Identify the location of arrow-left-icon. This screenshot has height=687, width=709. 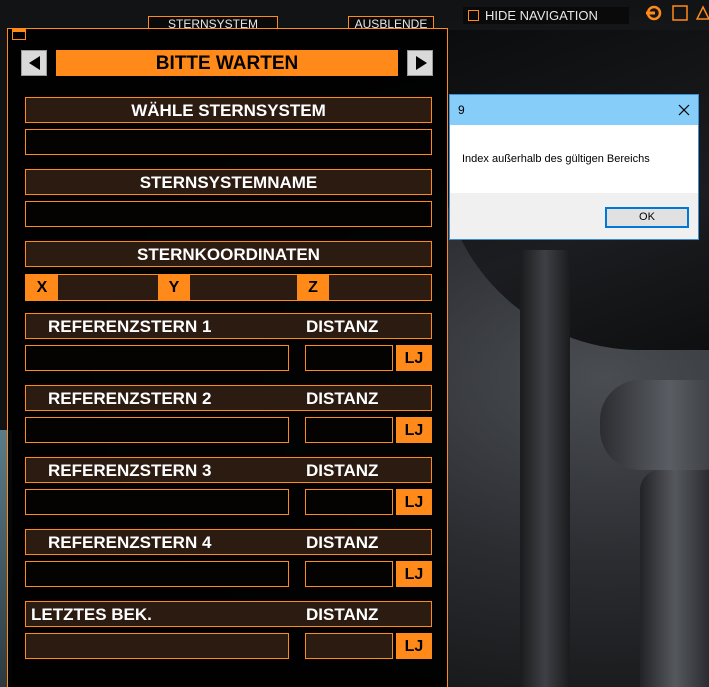
(34, 63).